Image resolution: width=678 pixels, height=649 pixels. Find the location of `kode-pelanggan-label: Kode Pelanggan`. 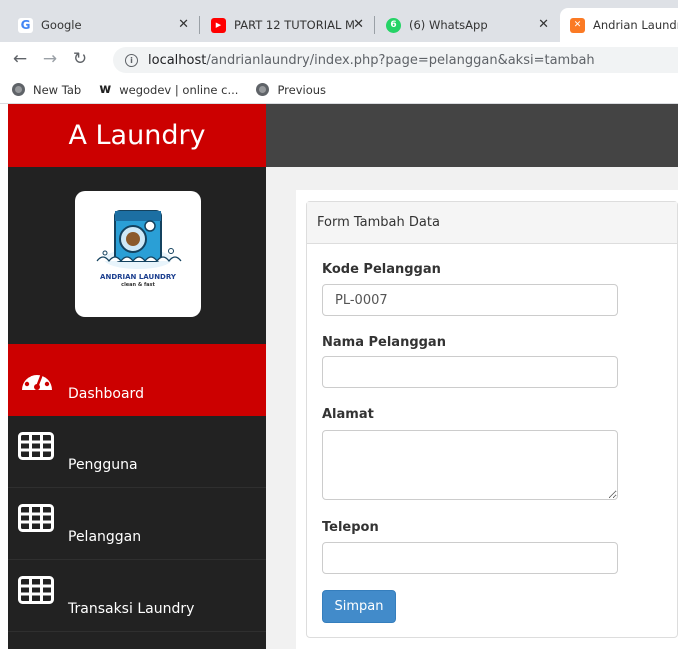

kode-pelanggan-label: Kode Pelanggan is located at coordinates (381, 269).